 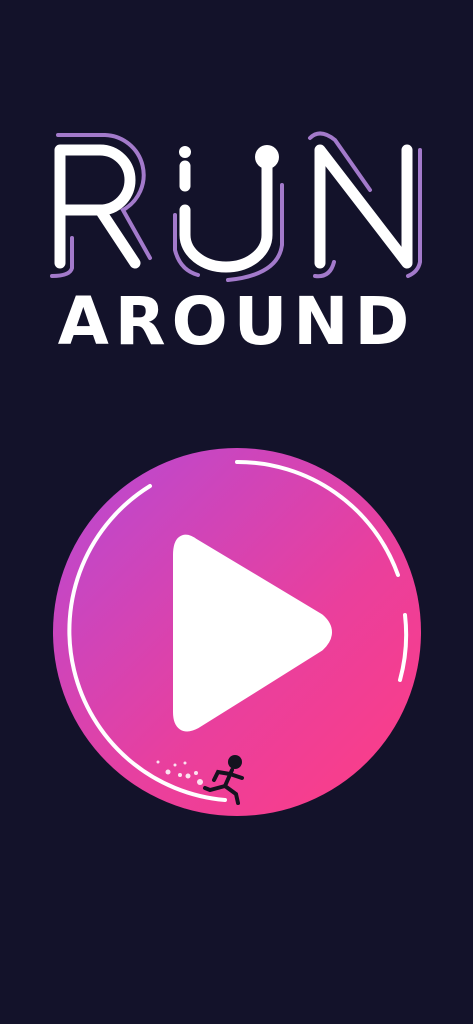 What do you see at coordinates (236, 206) in the screenshot?
I see `game-logo-run` at bounding box center [236, 206].